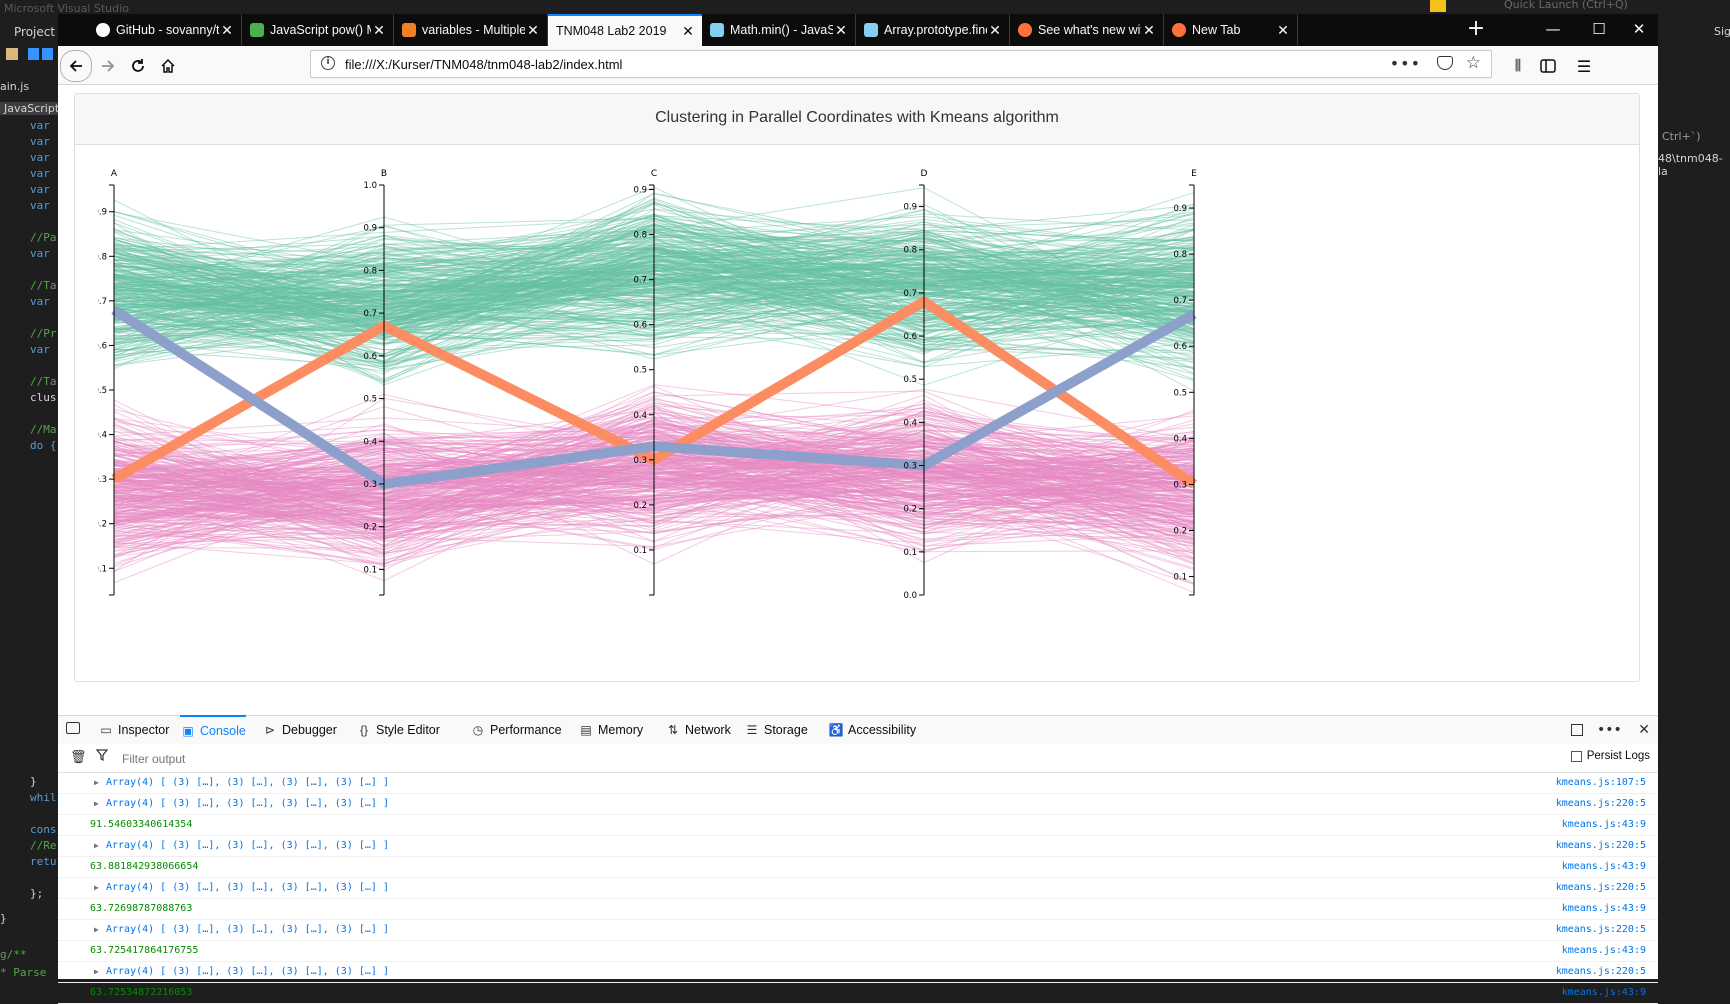 Image resolution: width=1730 pixels, height=1004 pixels. What do you see at coordinates (318, 30) in the screenshot?
I see `browser-tab: JavaScript pow() Meth✕` at bounding box center [318, 30].